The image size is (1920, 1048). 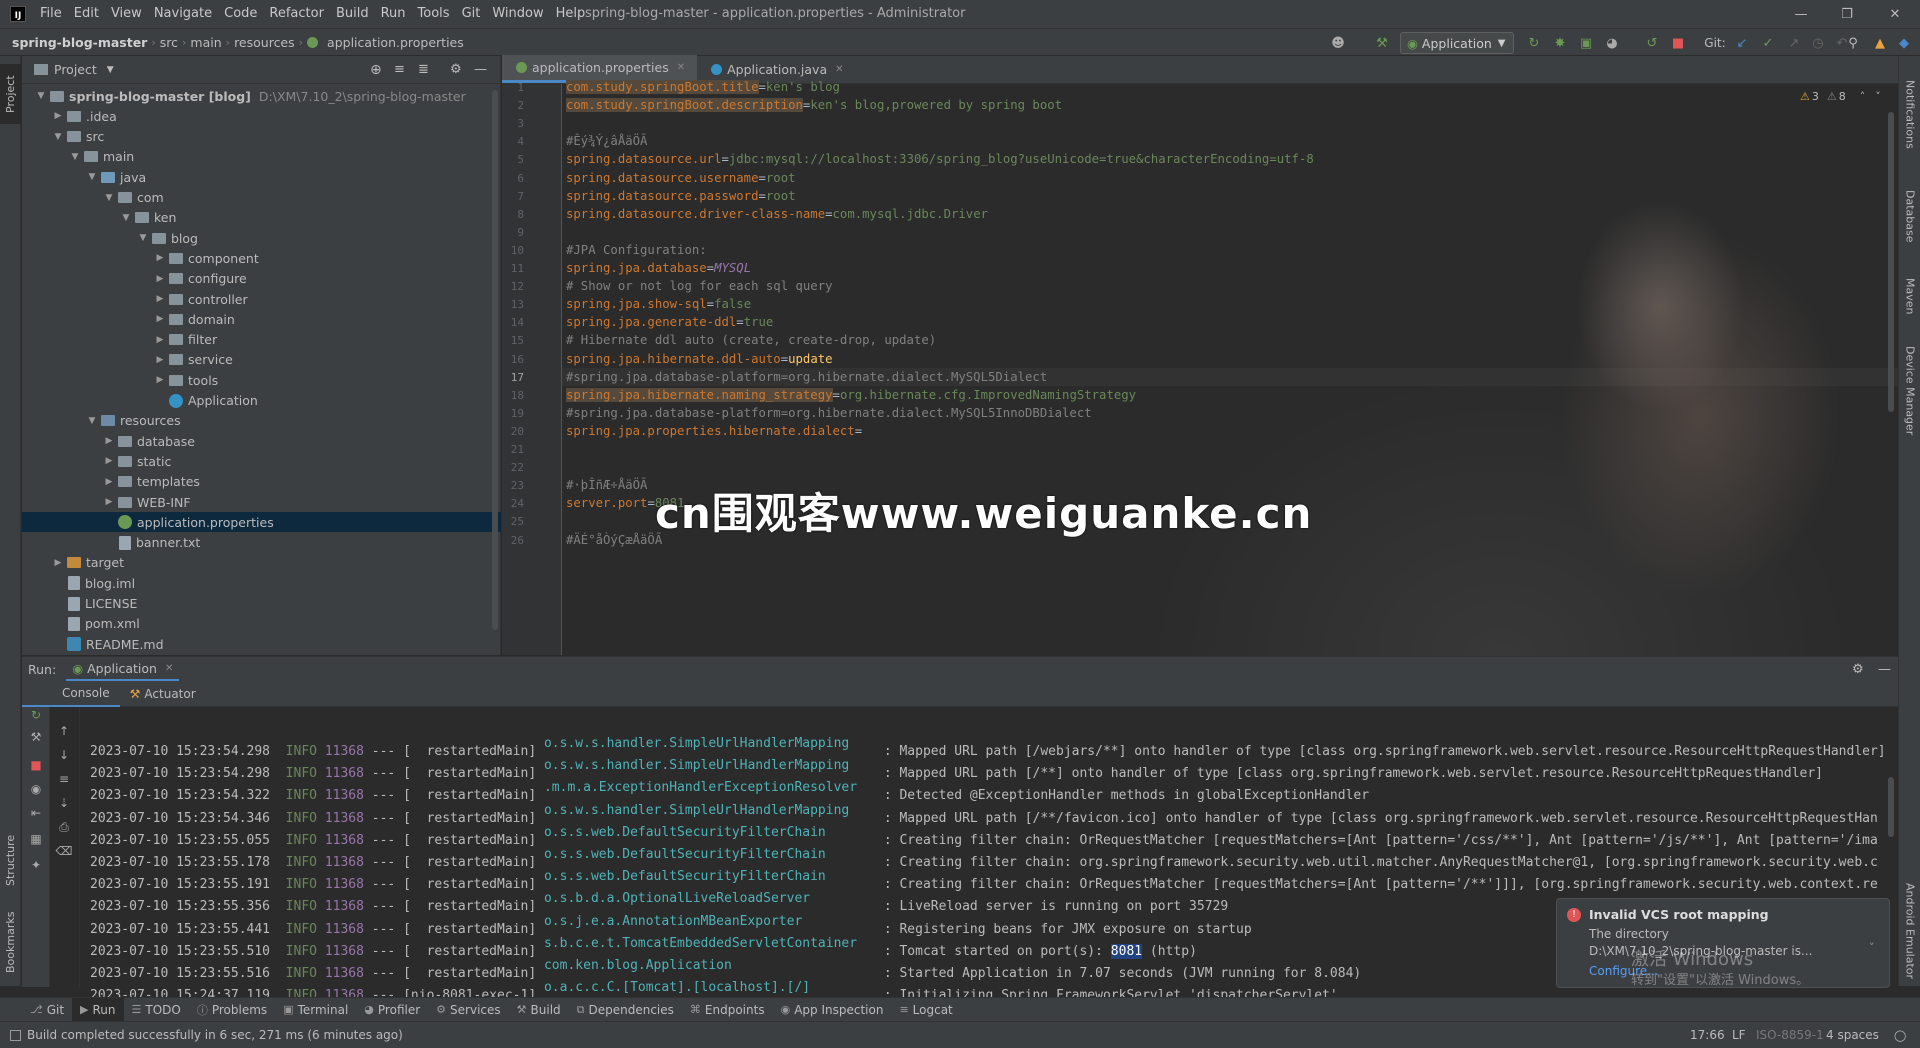 I want to click on breadcrumb-item: src, so click(x=169, y=42).